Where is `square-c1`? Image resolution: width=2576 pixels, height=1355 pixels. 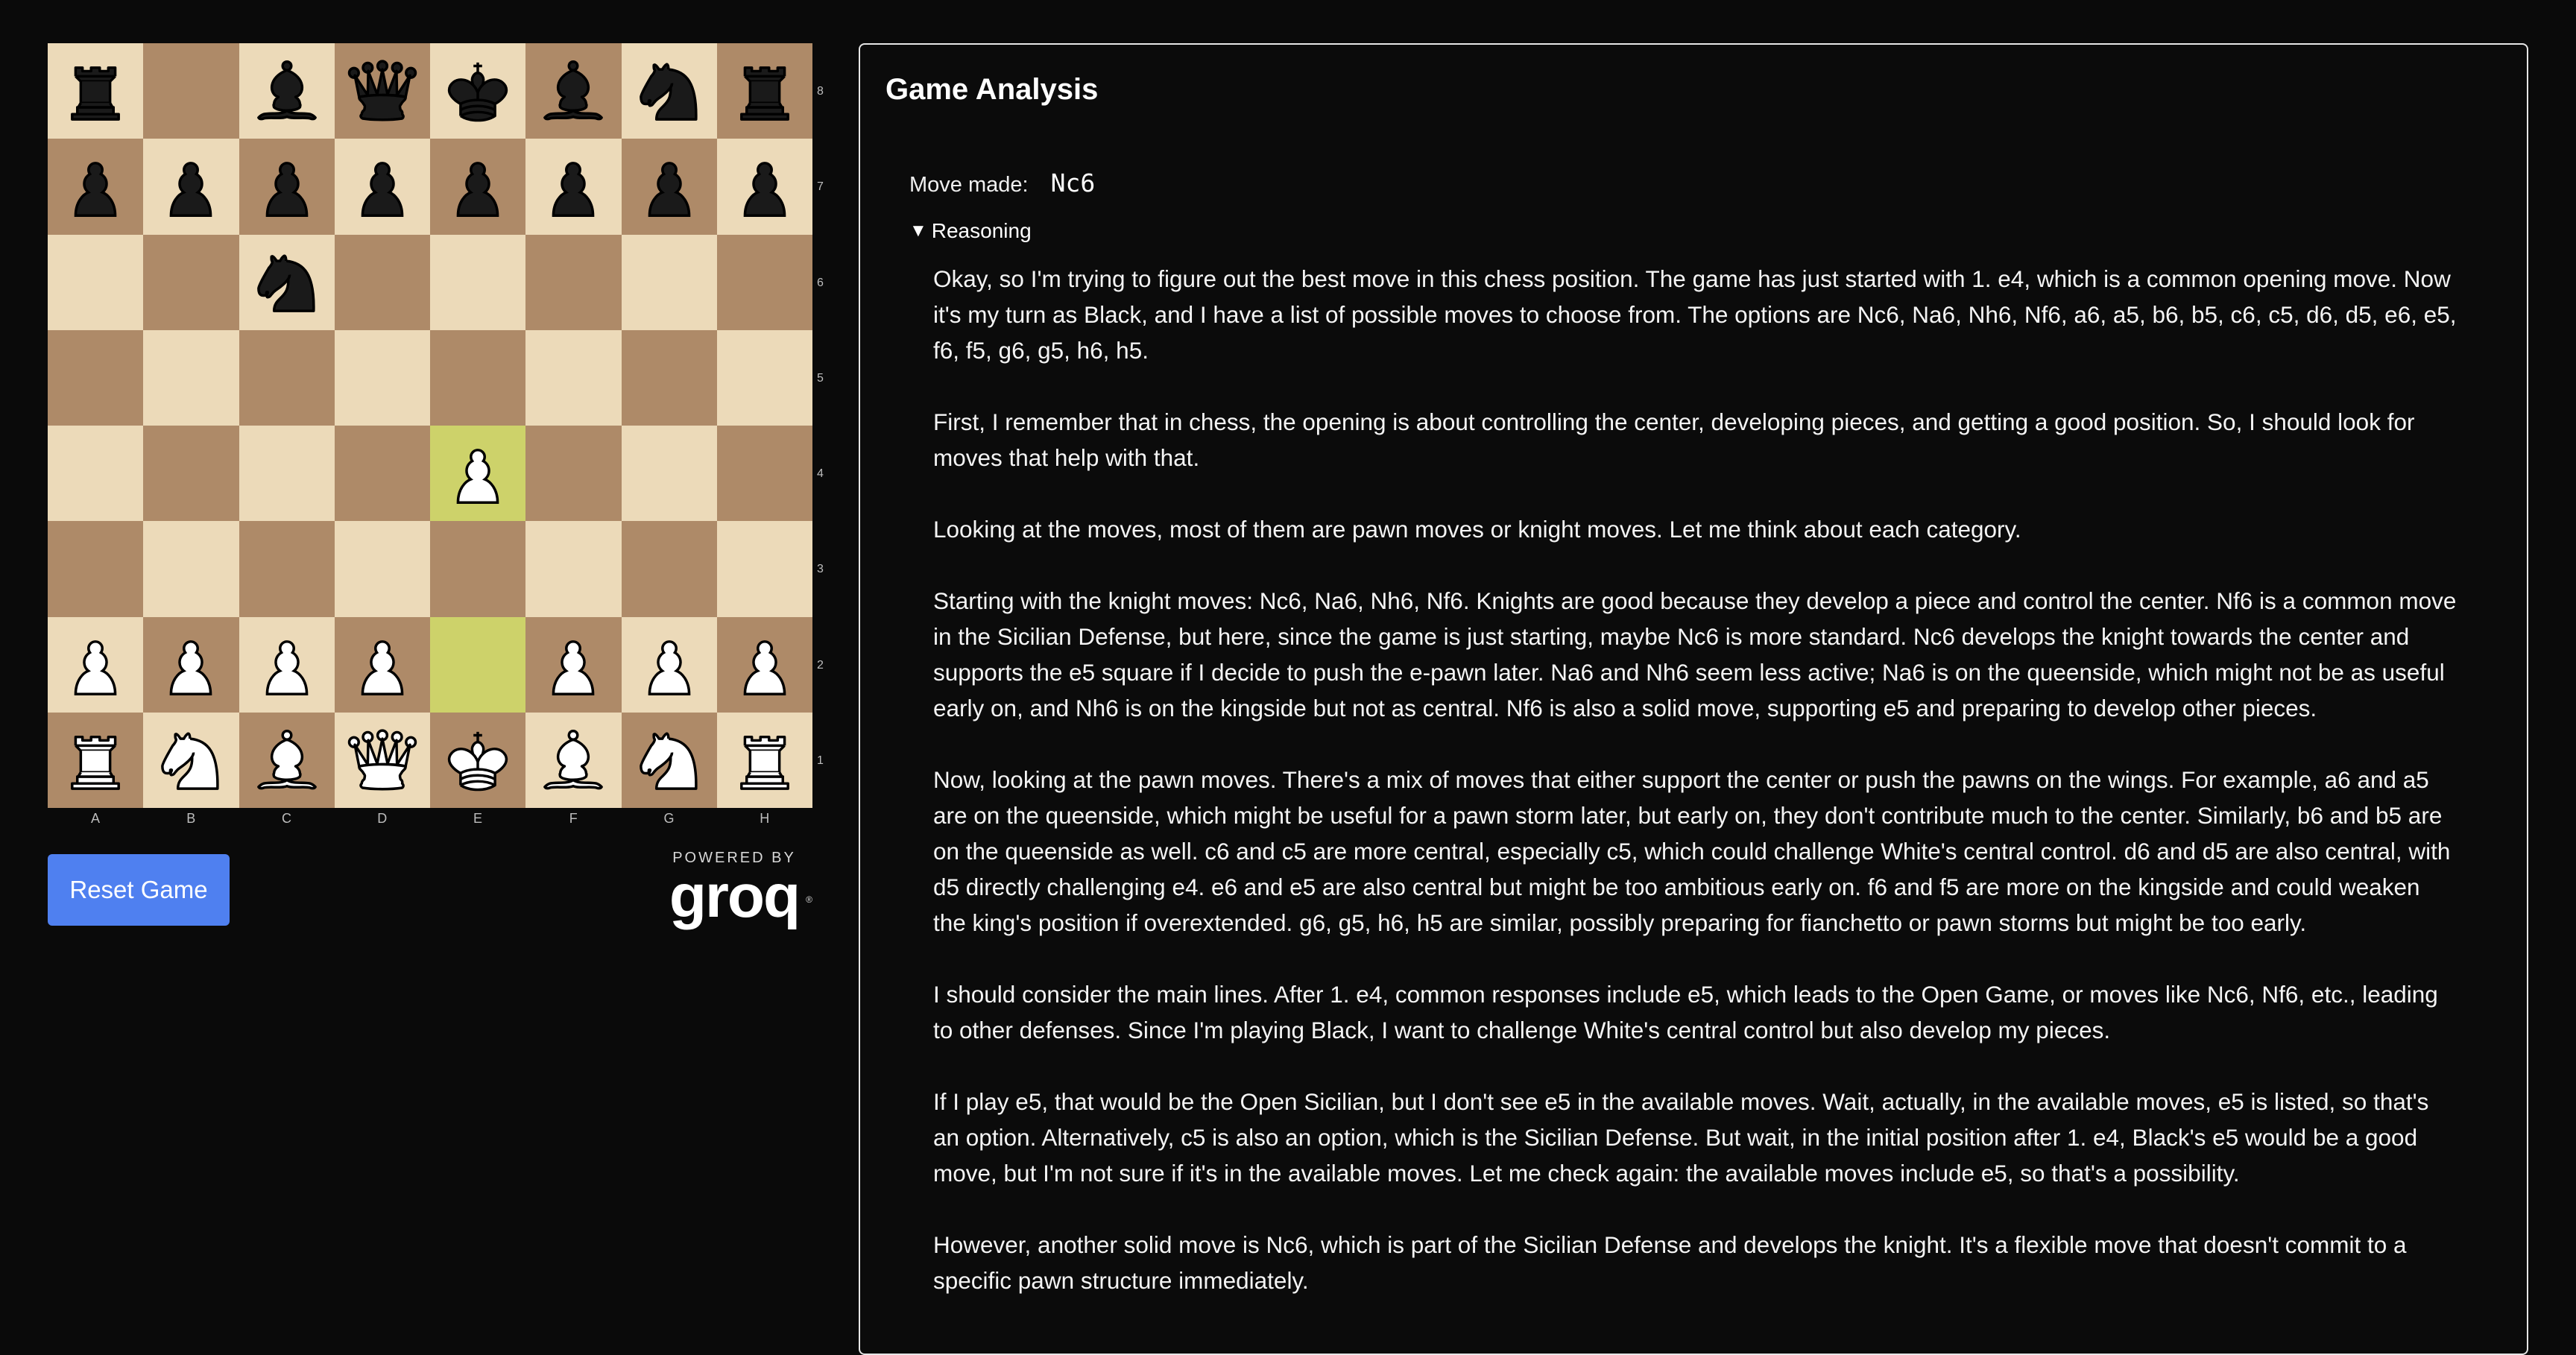 square-c1 is located at coordinates (287, 760).